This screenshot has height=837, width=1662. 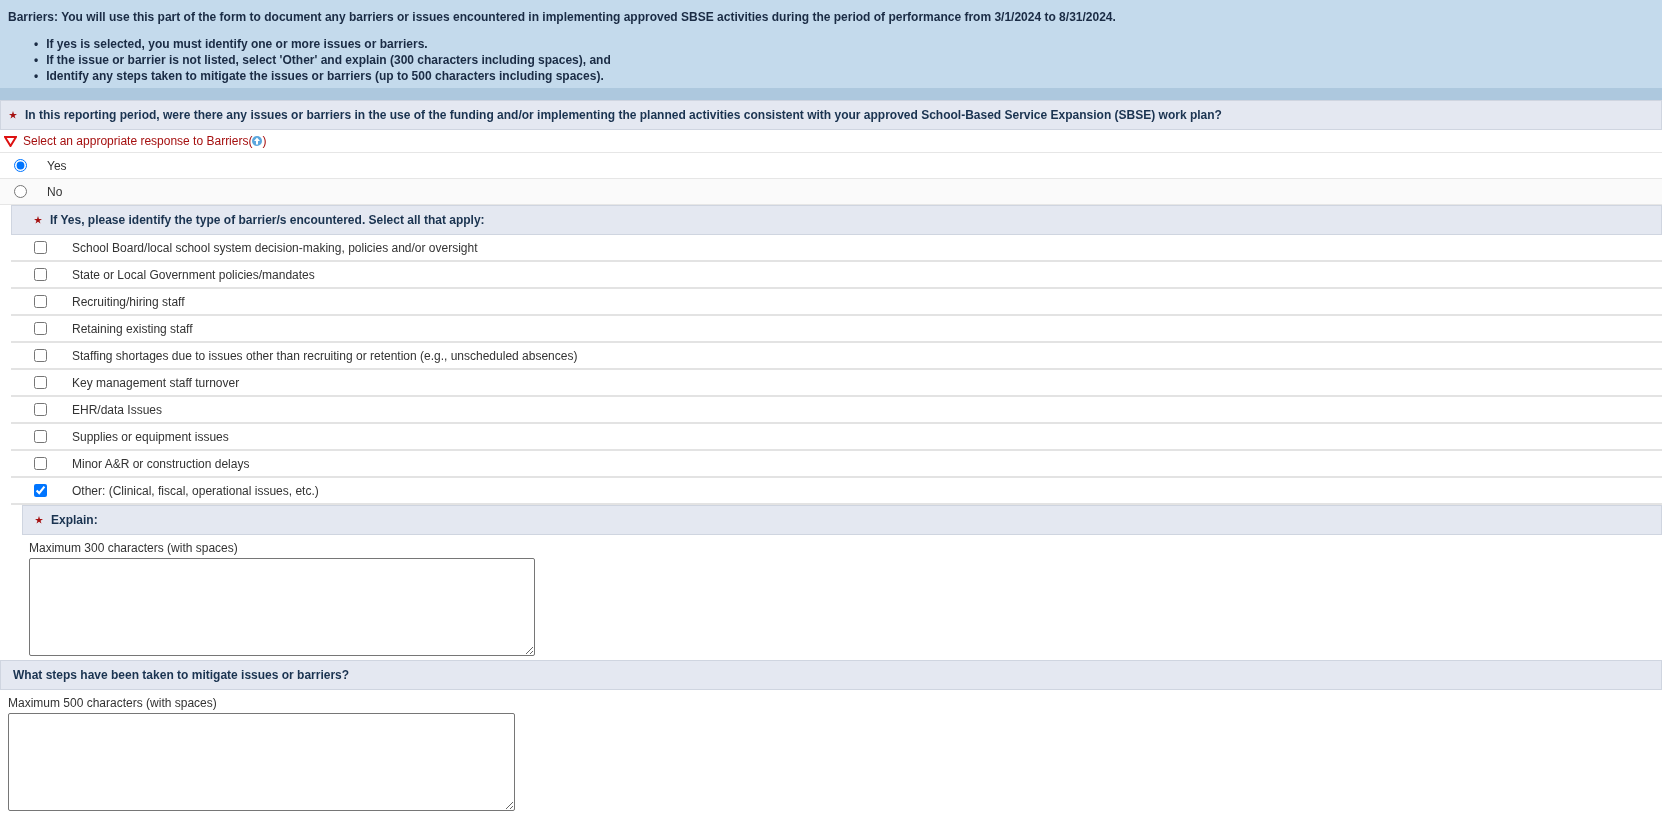 I want to click on bullet-item: If the issue or barrier is not listed, select 'Other' and explain (300 characters including spaces), and, so click(x=328, y=60).